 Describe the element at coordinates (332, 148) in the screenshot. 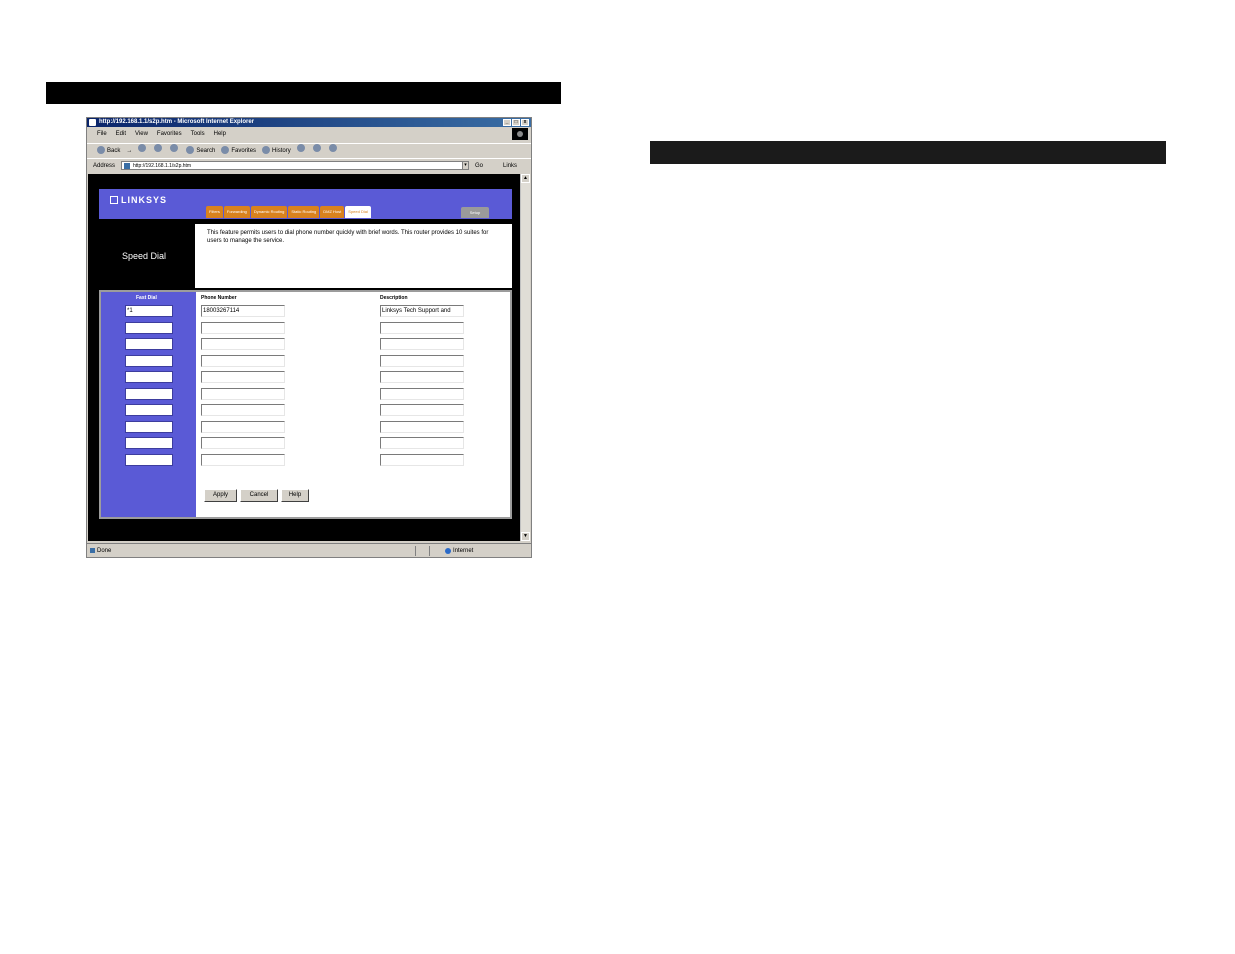

I see `edit-icon` at that location.